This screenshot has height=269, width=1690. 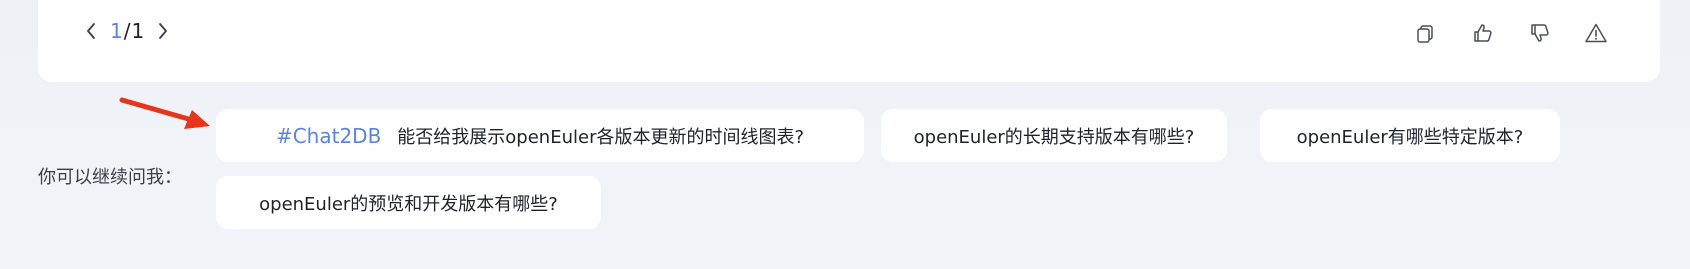 What do you see at coordinates (1425, 34) in the screenshot?
I see `copy-icon` at bounding box center [1425, 34].